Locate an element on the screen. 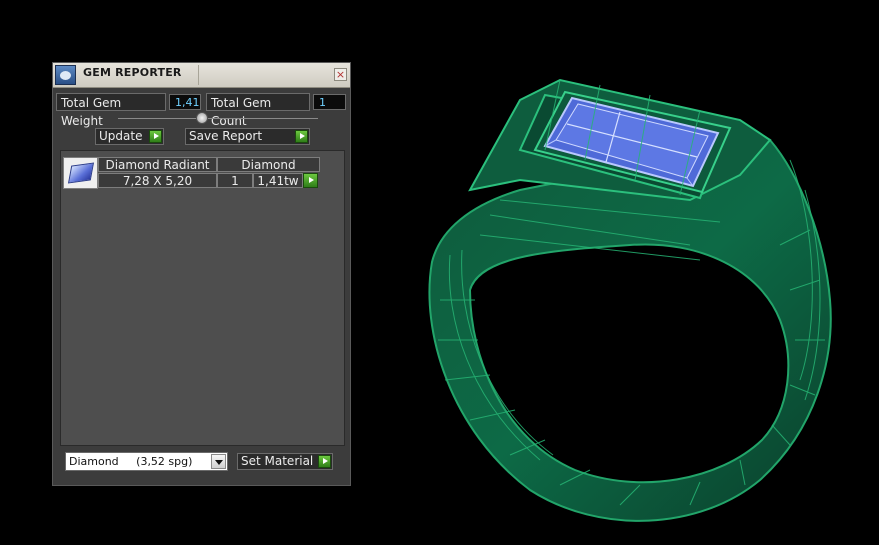 This screenshot has height=545, width=879. window-title: GEM REPORTER is located at coordinates (132, 72).